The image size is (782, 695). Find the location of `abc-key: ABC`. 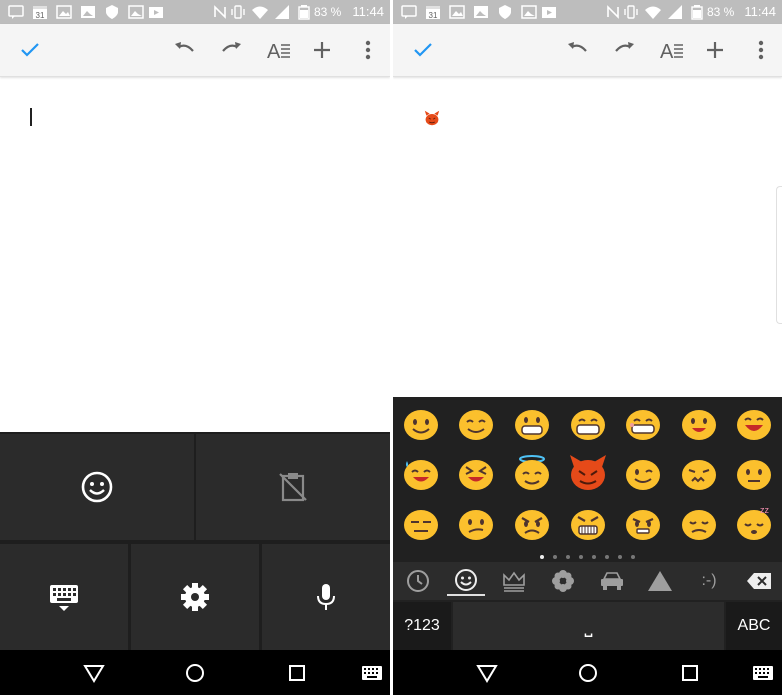

abc-key: ABC is located at coordinates (754, 626).